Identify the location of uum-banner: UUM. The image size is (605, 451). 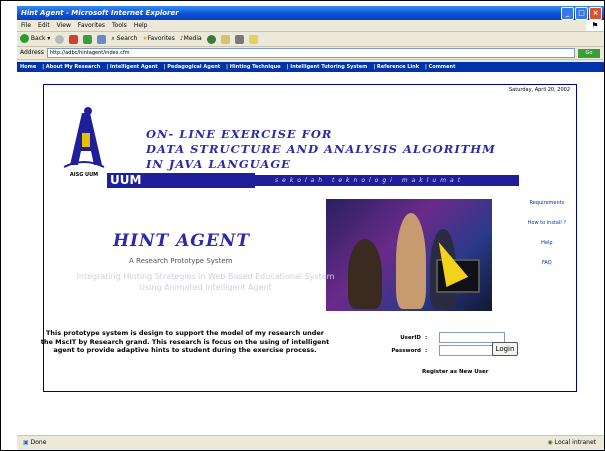
(181, 180).